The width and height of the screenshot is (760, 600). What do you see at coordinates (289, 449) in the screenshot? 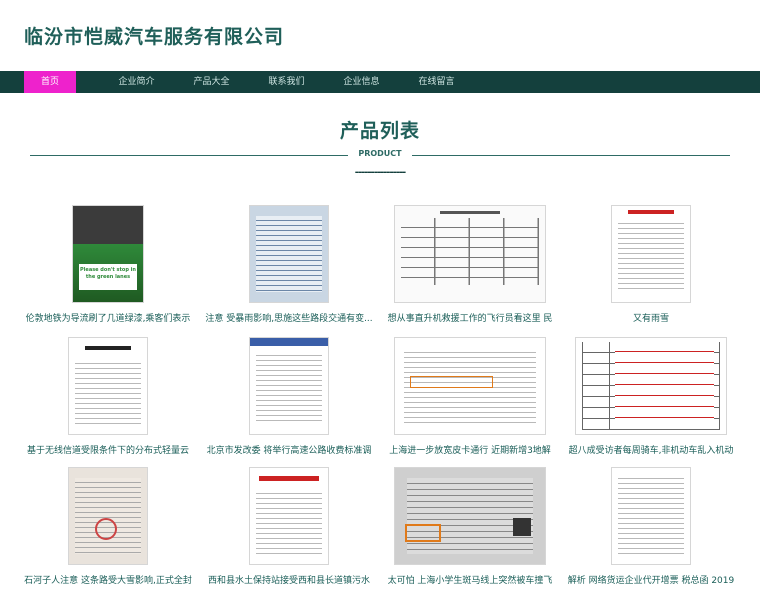
I see `product-caption: 北京市发改委 将举行高速公路收费标准调` at bounding box center [289, 449].